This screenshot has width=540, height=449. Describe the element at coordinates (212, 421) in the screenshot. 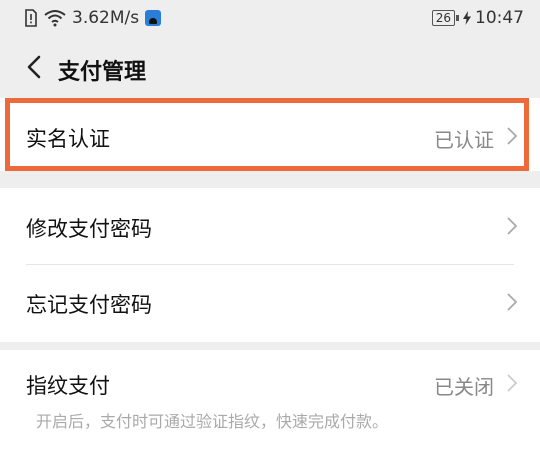

I see `fingerprint-hint: 开启后，支付时可通过验证指纹，快速完成付款。` at that location.